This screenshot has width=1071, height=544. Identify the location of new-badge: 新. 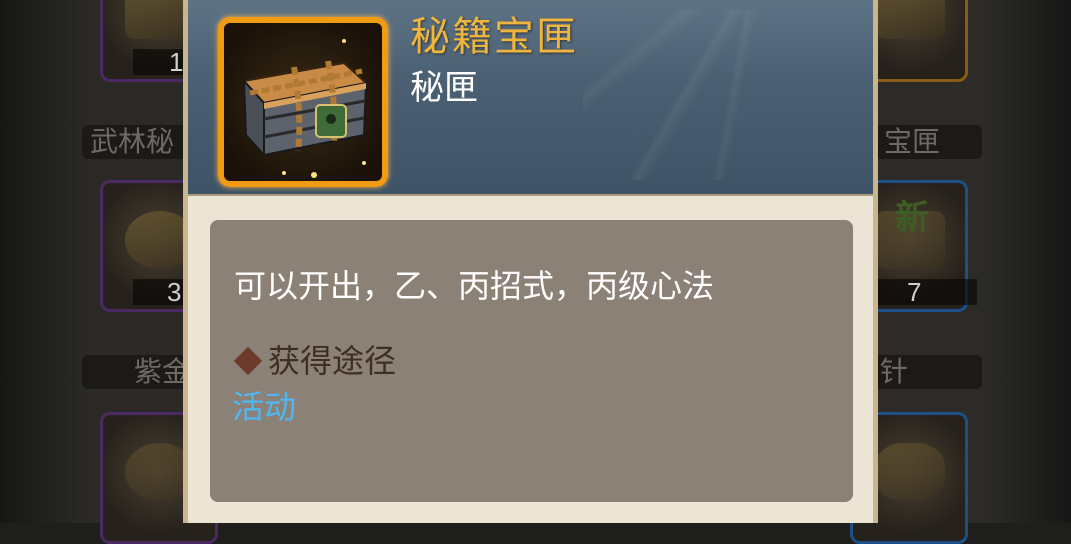
(912, 218).